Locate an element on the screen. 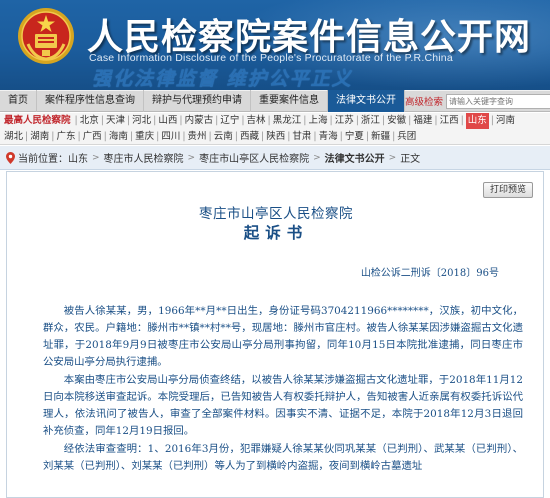 The width and height of the screenshot is (550, 498). print-preview-button: 打印预览 is located at coordinates (507, 190).